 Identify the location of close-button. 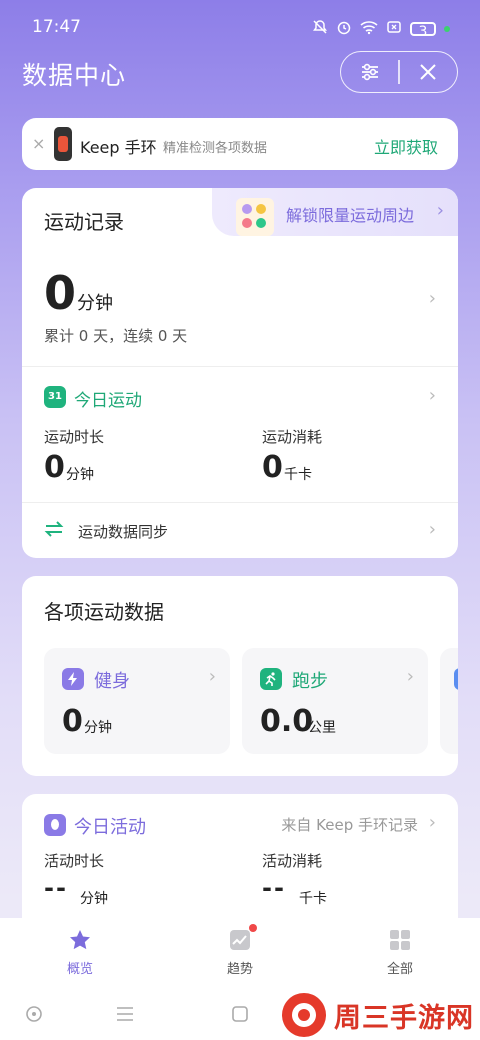
(428, 72).